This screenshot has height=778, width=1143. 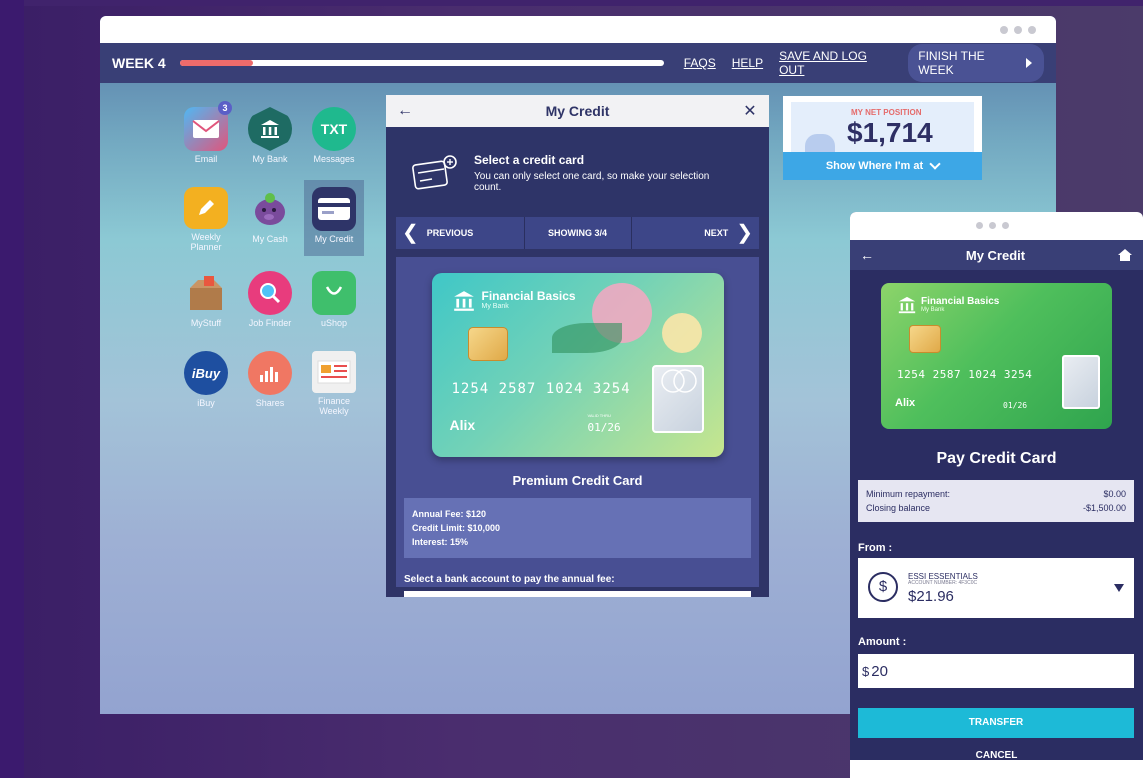 What do you see at coordinates (460, 233) in the screenshot?
I see `previous-button: ❮ PREVIOUS` at bounding box center [460, 233].